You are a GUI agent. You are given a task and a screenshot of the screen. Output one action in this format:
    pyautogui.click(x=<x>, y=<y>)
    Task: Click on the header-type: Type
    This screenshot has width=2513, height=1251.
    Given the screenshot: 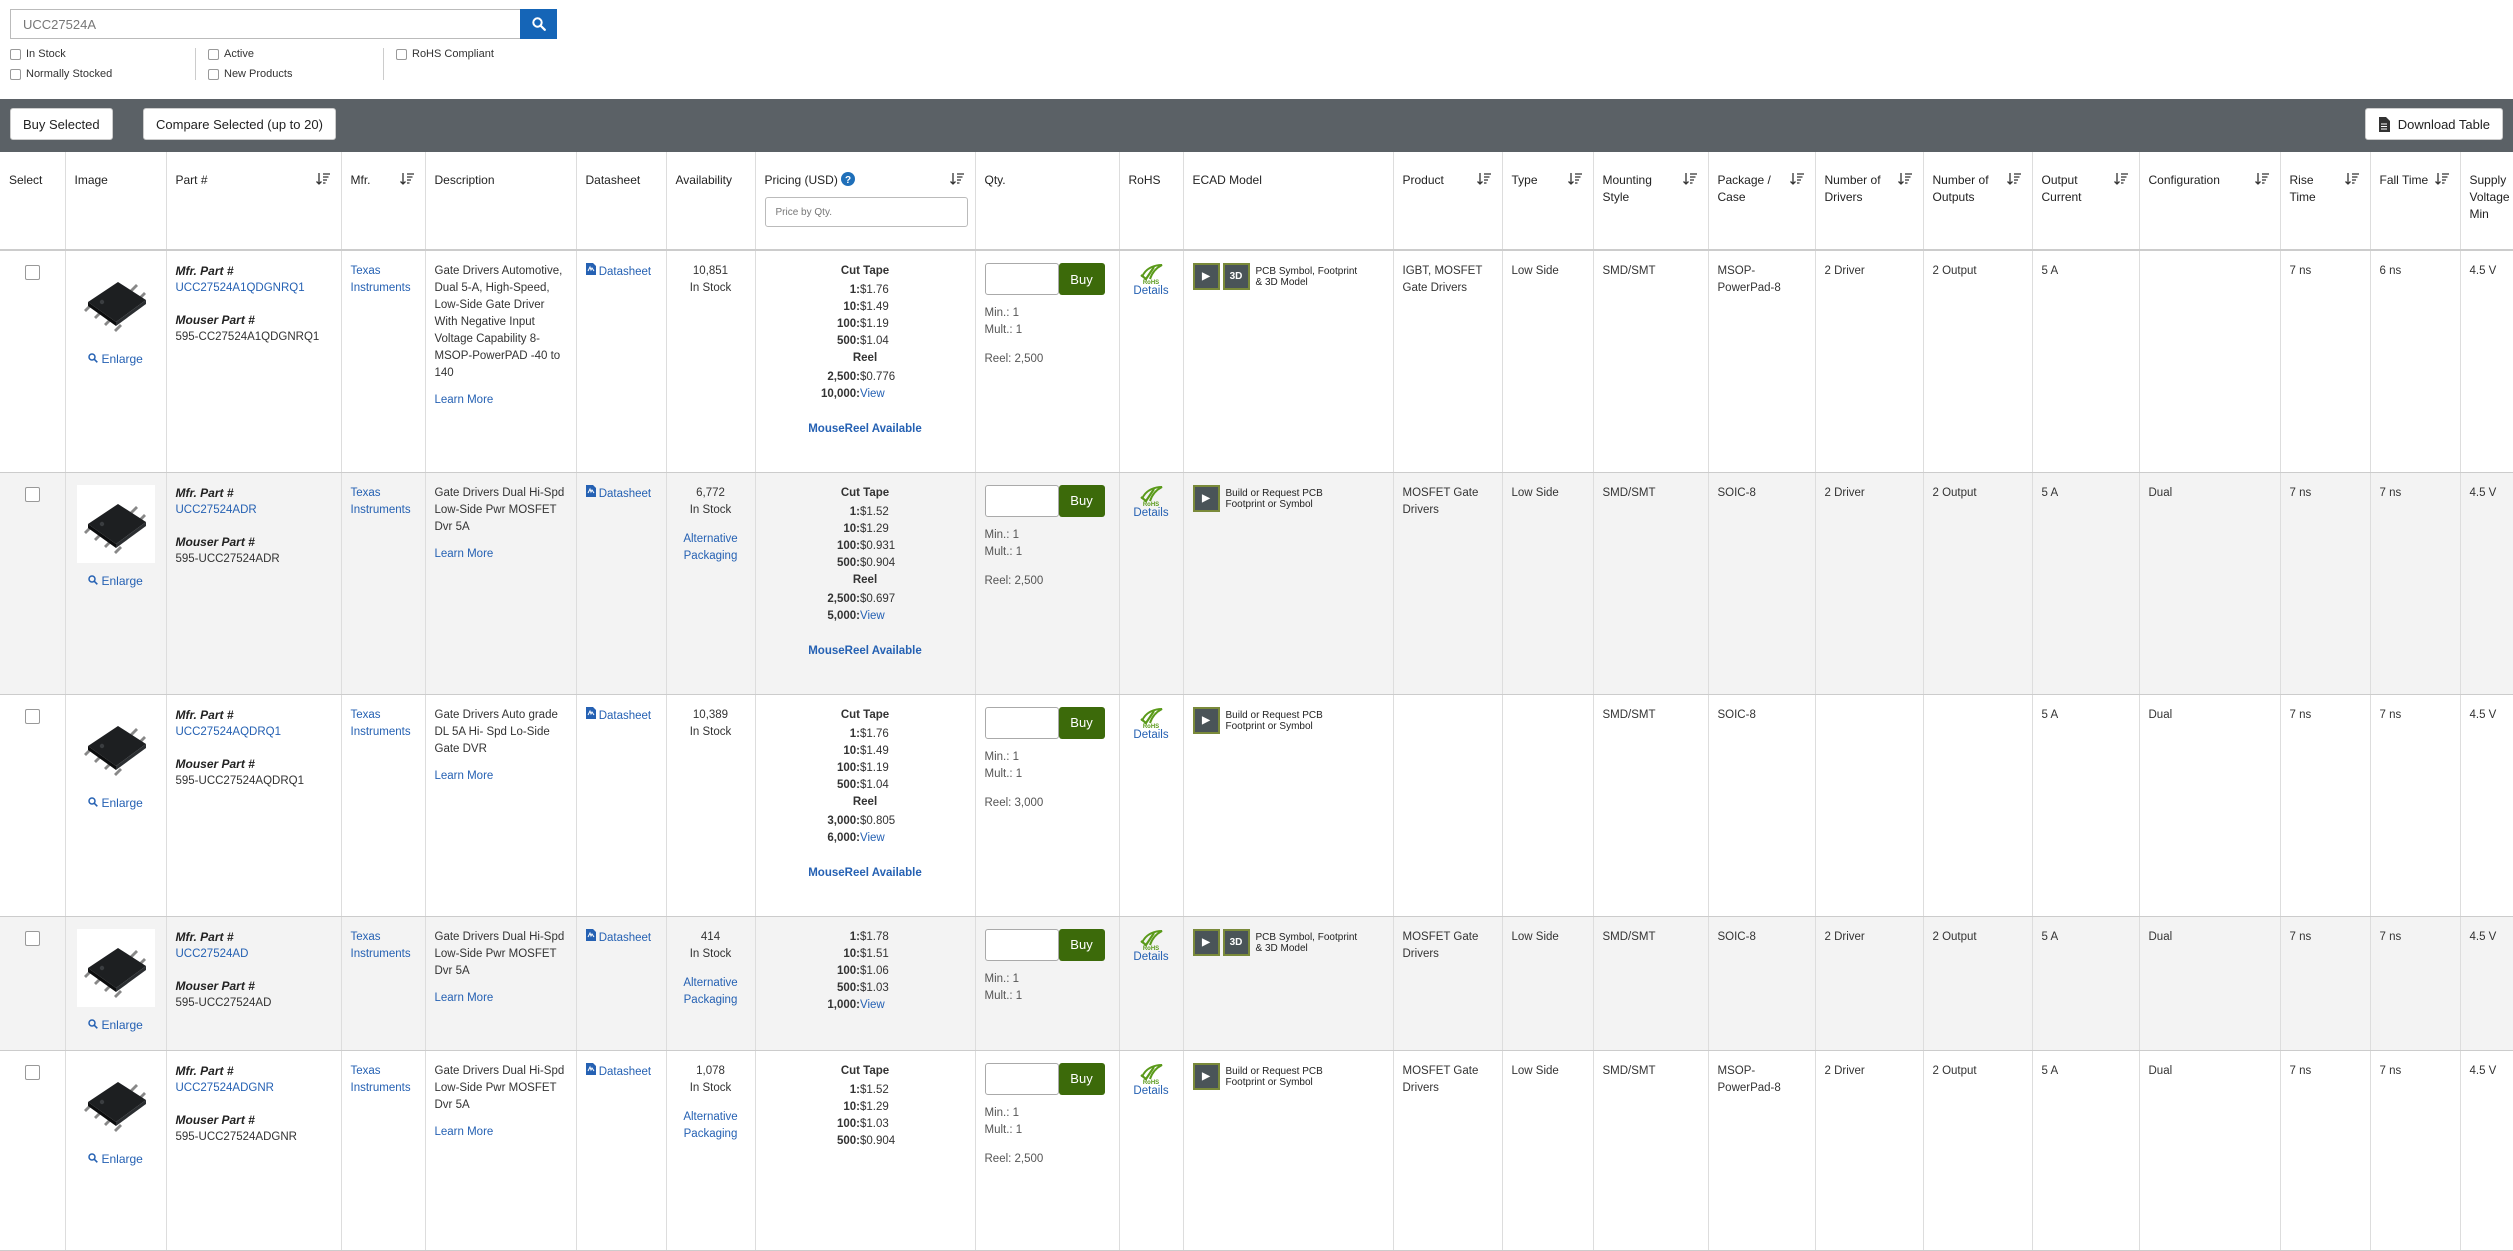 What is the action you would take?
    pyautogui.click(x=1548, y=201)
    